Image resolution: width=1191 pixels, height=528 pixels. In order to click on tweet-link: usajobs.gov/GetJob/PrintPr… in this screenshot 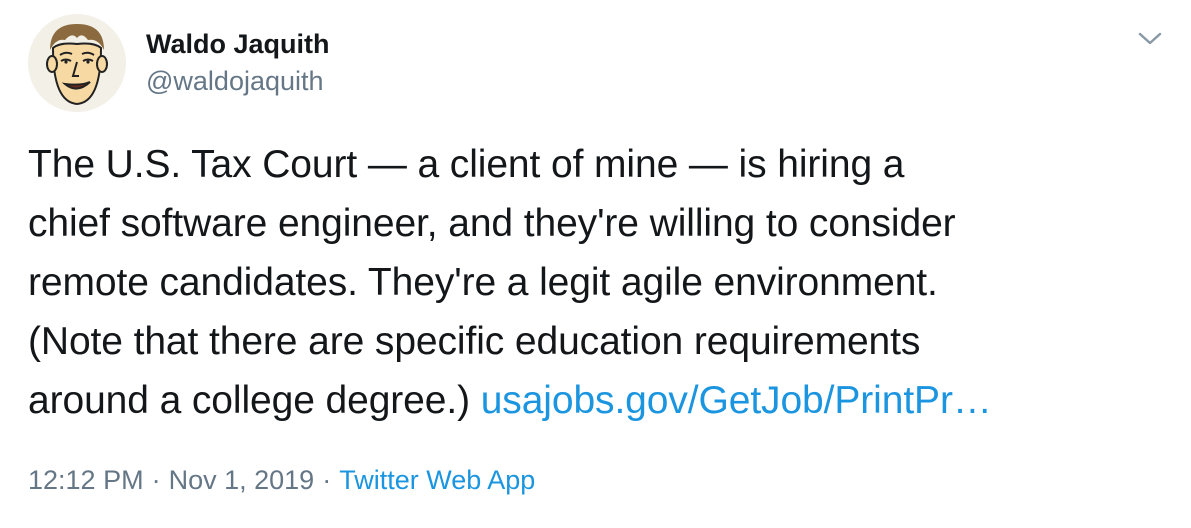, I will do `click(736, 400)`.